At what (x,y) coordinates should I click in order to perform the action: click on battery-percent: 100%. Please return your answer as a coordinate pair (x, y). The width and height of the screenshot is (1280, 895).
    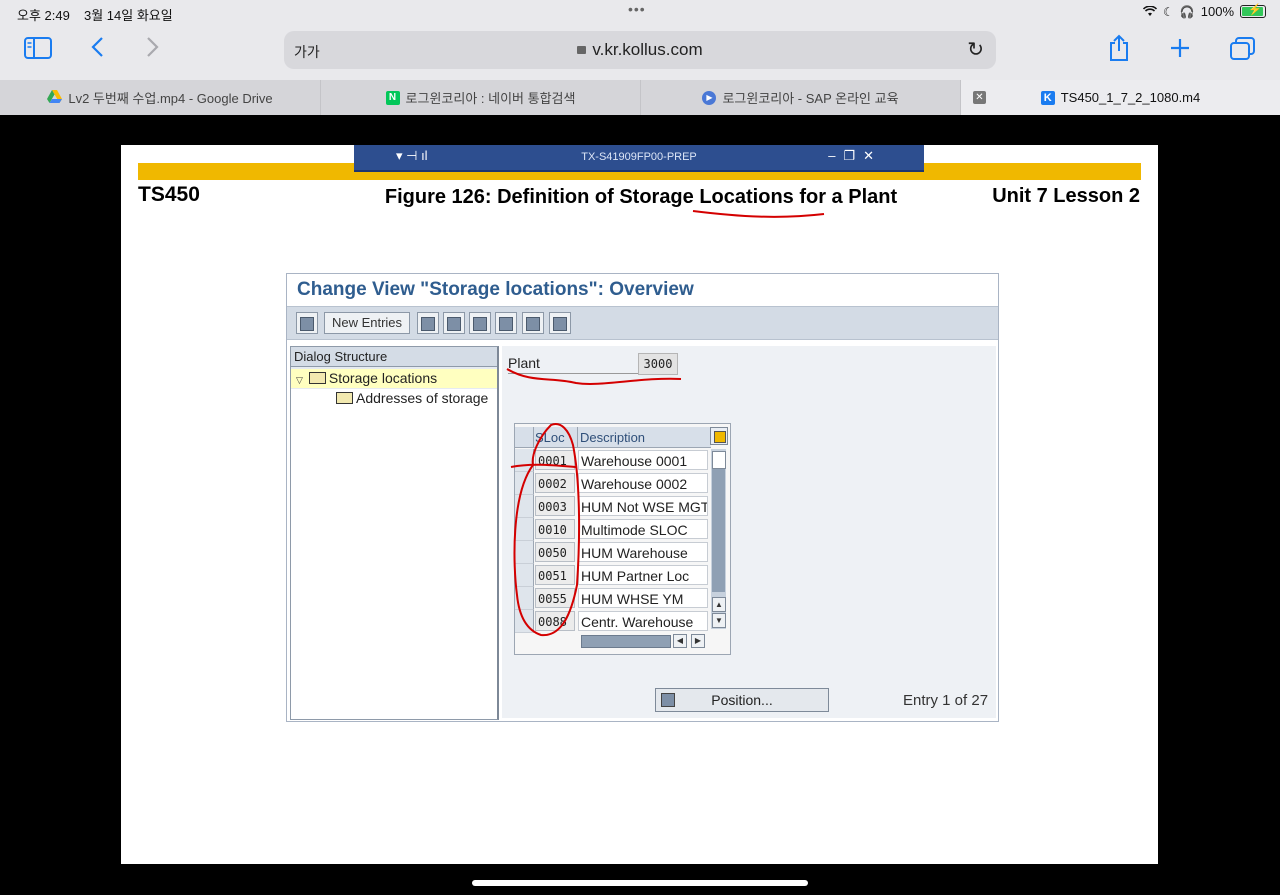
    Looking at the image, I should click on (1217, 11).